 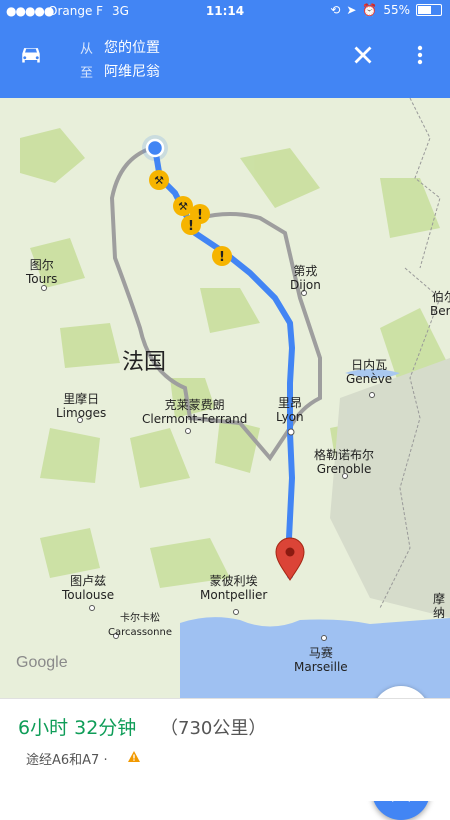 I want to click on city-label-grenoble: 格勒诺布尔 Grenoble, so click(x=344, y=462).